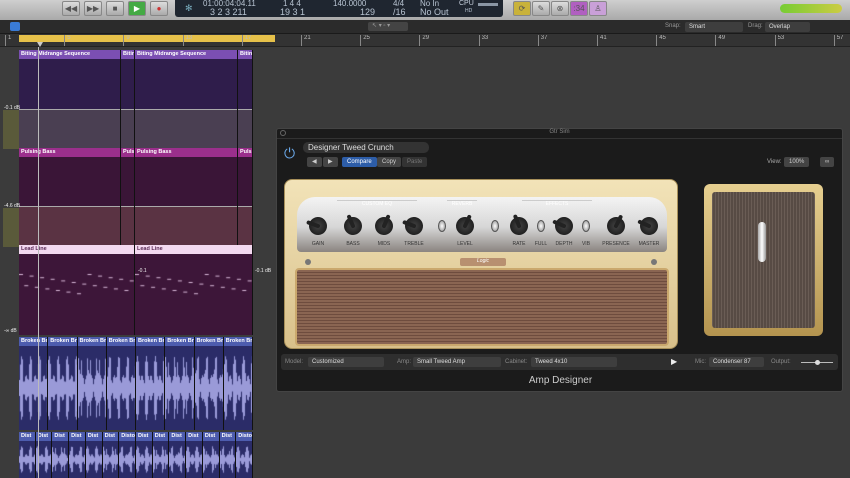  What do you see at coordinates (71, 8) in the screenshot?
I see `rewind-button: ◀◀` at bounding box center [71, 8].